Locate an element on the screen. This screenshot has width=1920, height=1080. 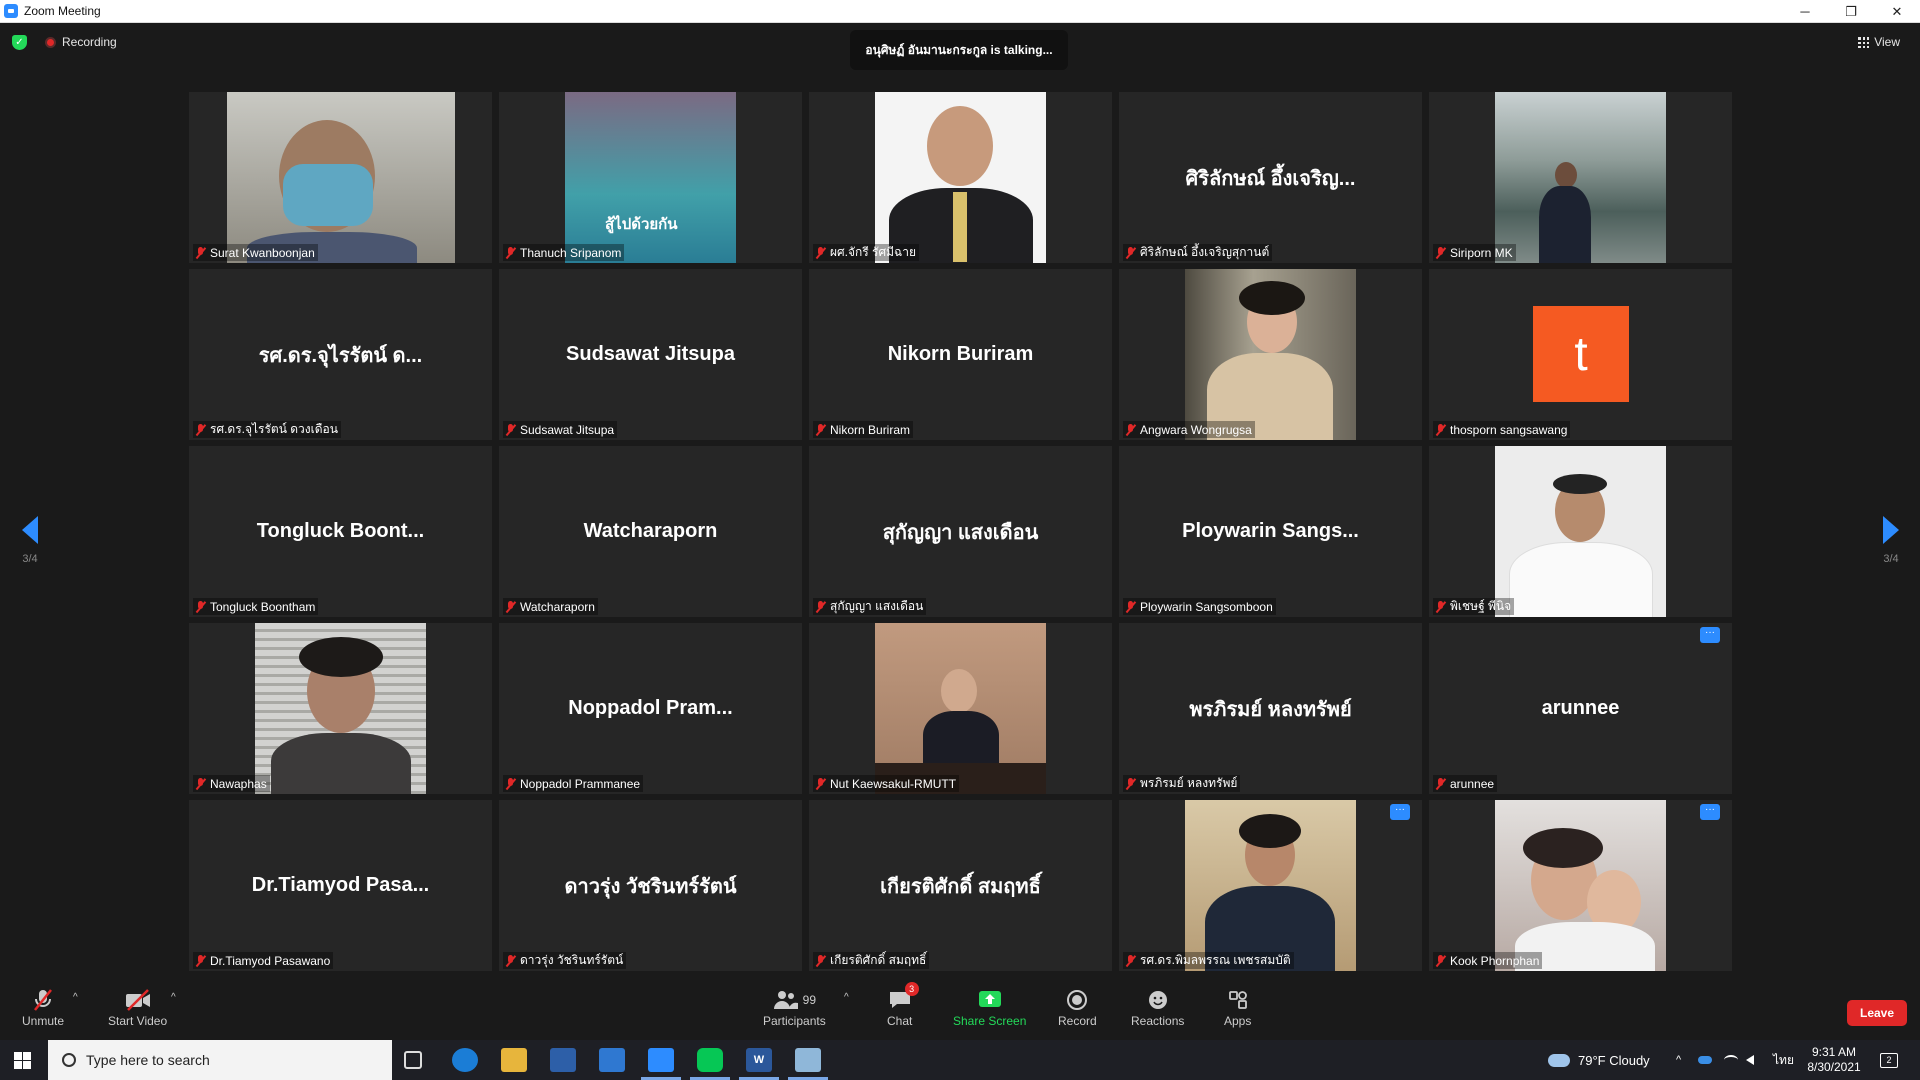
store-icon is located at coordinates (563, 1060).